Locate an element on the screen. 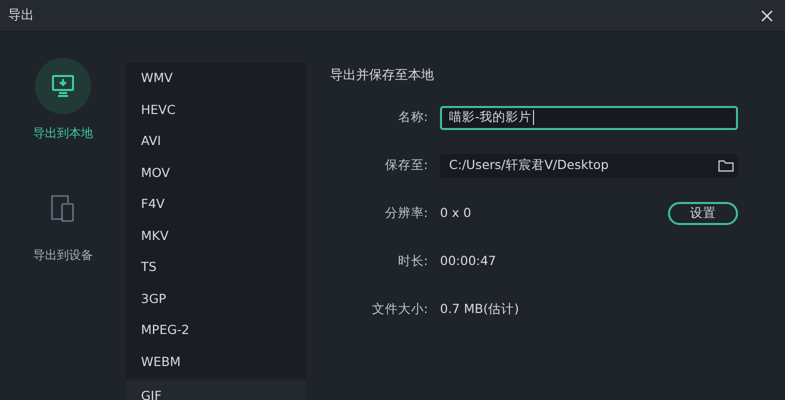 This screenshot has width=785, height=400. field-label: 文件大小: is located at coordinates (399, 309).